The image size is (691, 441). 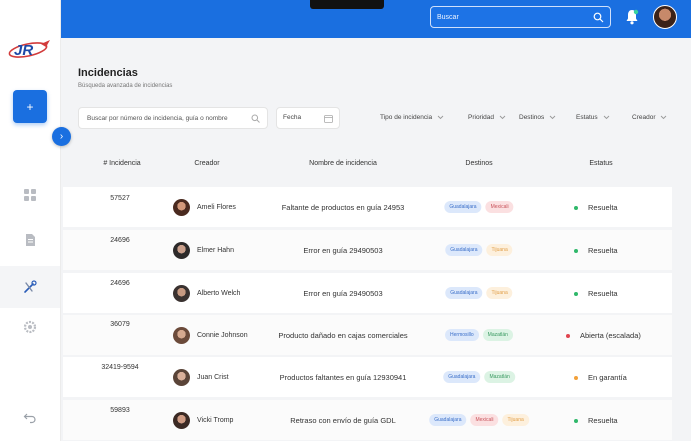 What do you see at coordinates (206, 163) in the screenshot?
I see `header-creator: Creador` at bounding box center [206, 163].